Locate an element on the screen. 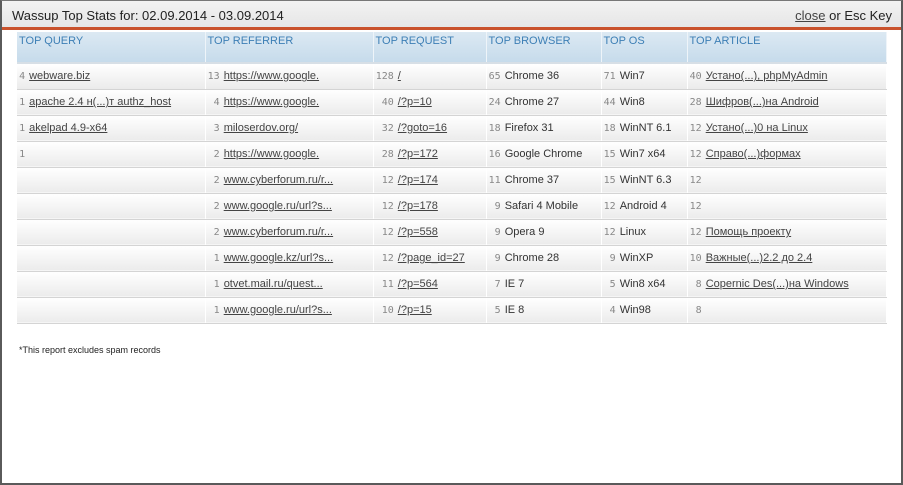 The image size is (903, 485). table-cell: 16 Google Chrome is located at coordinates (544, 154).